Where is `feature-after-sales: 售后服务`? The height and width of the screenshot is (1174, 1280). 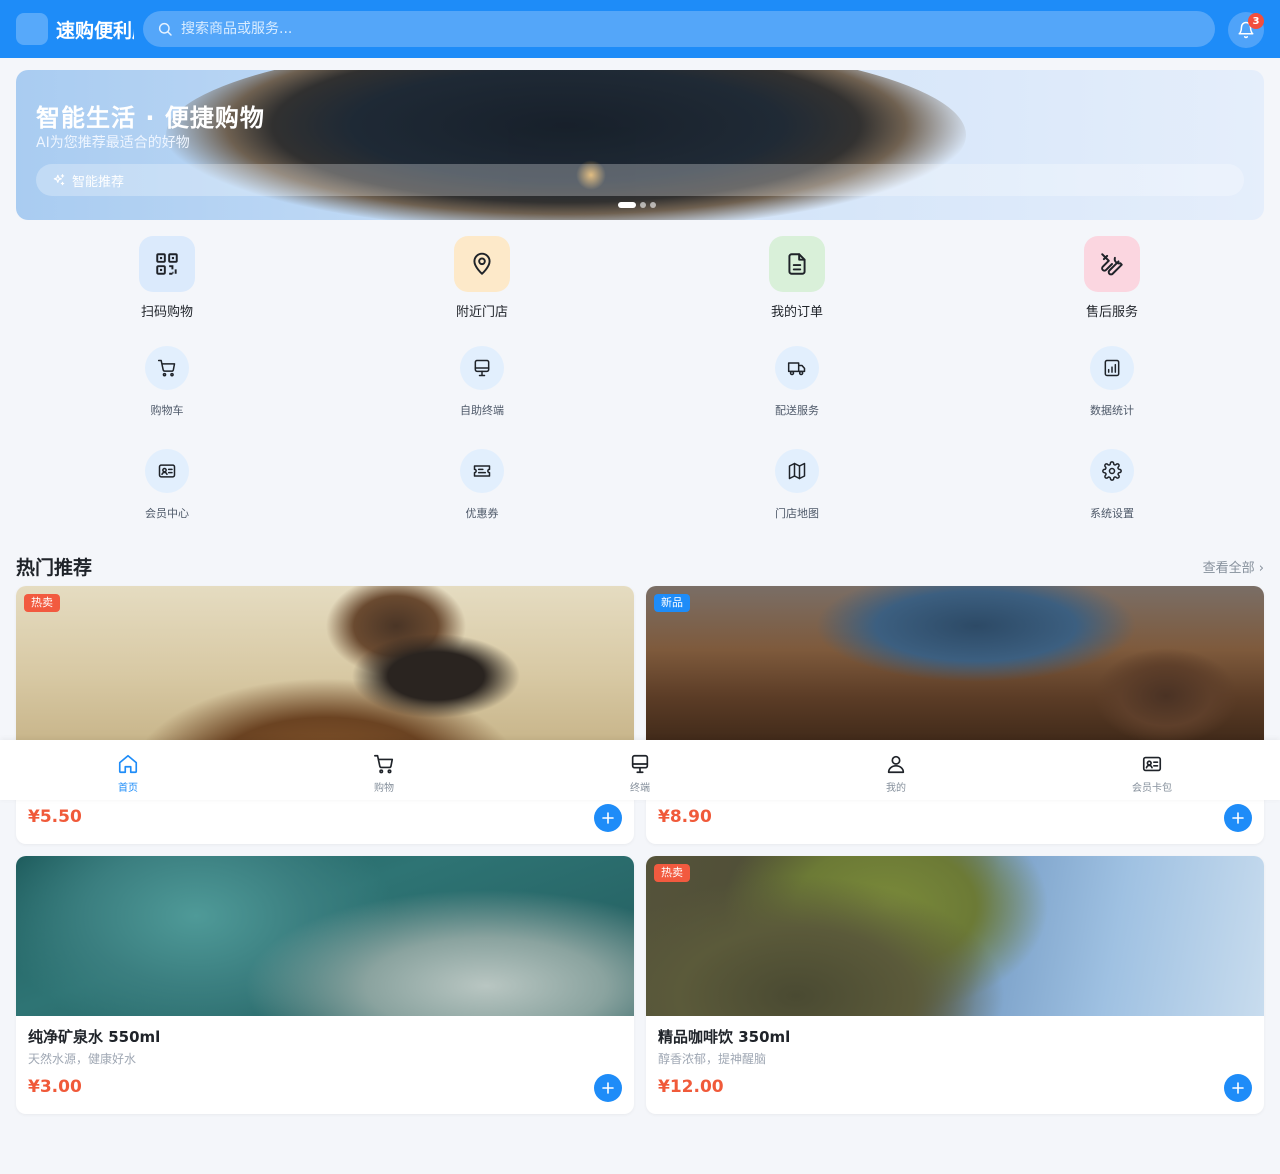 feature-after-sales: 售后服务 is located at coordinates (1112, 278).